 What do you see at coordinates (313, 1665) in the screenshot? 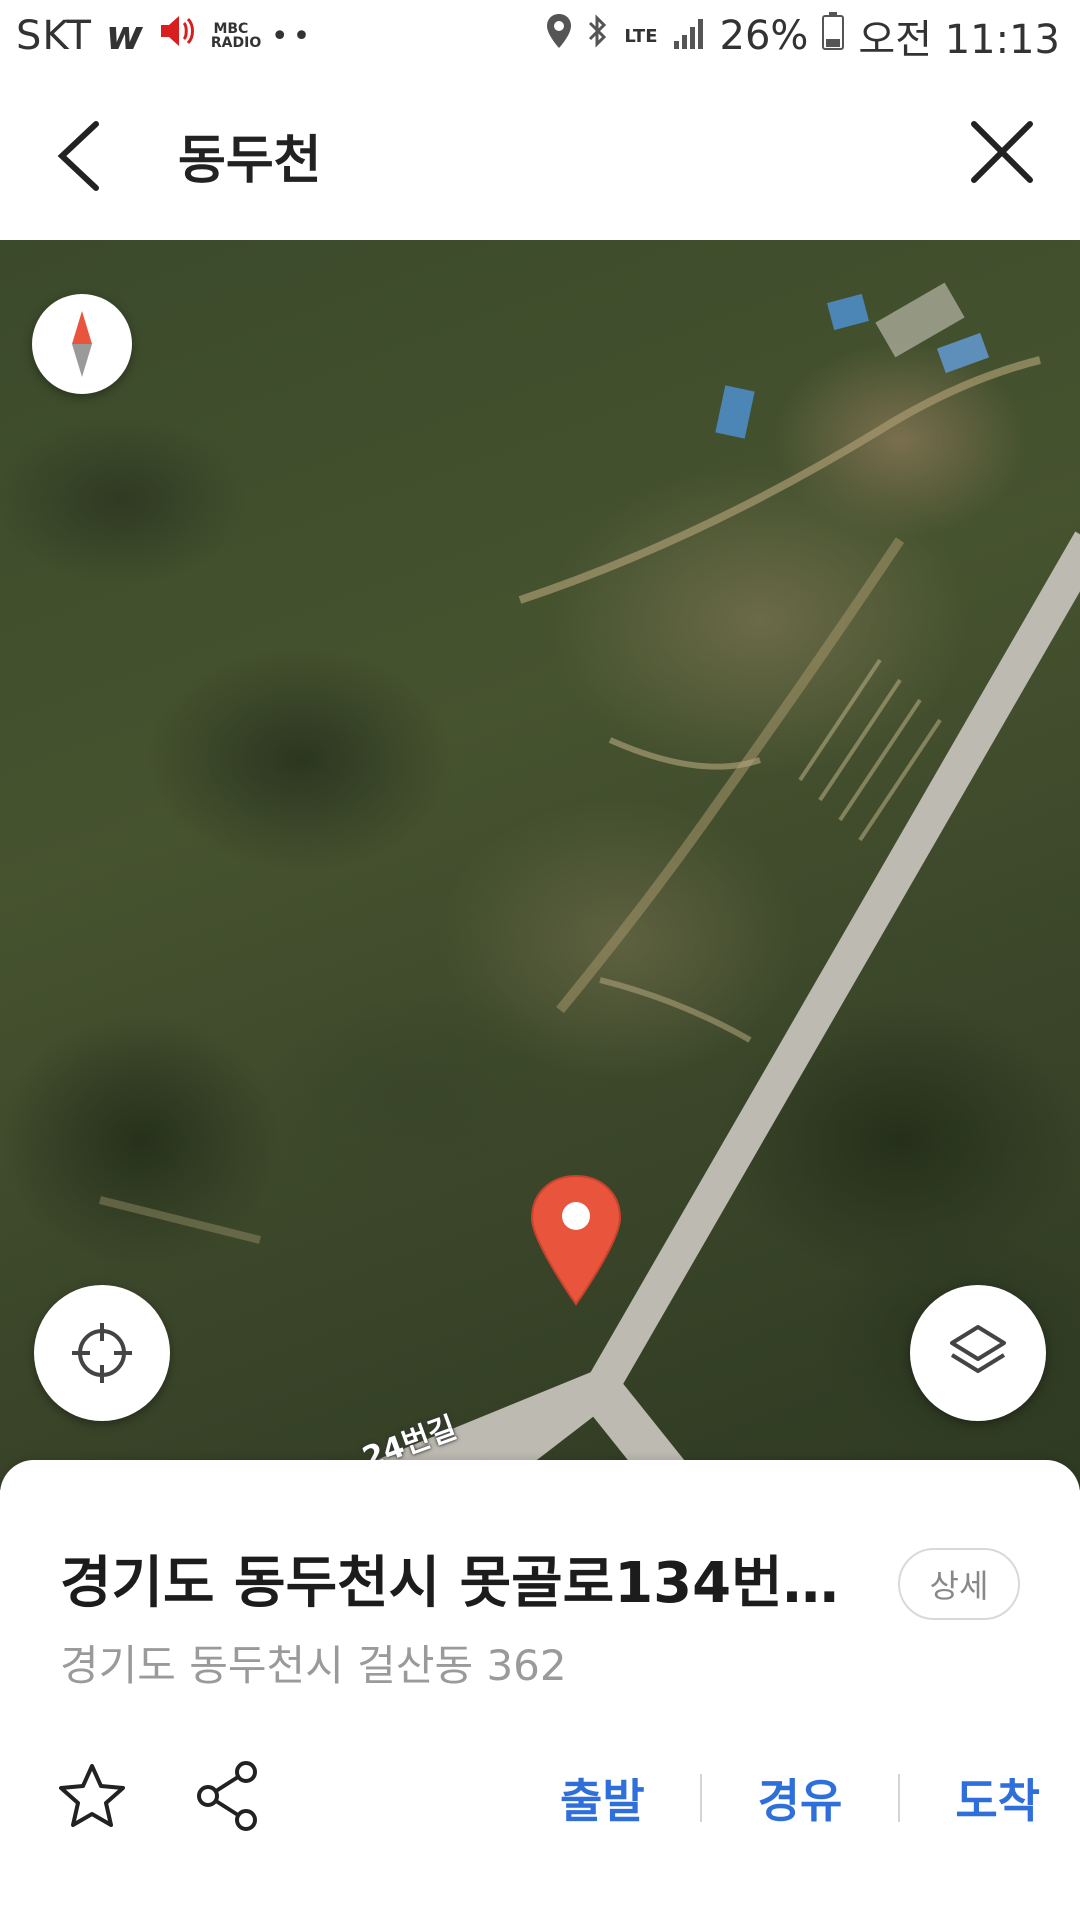
I see `place-address: 경기도 동두천시 걸산동 362` at bounding box center [313, 1665].